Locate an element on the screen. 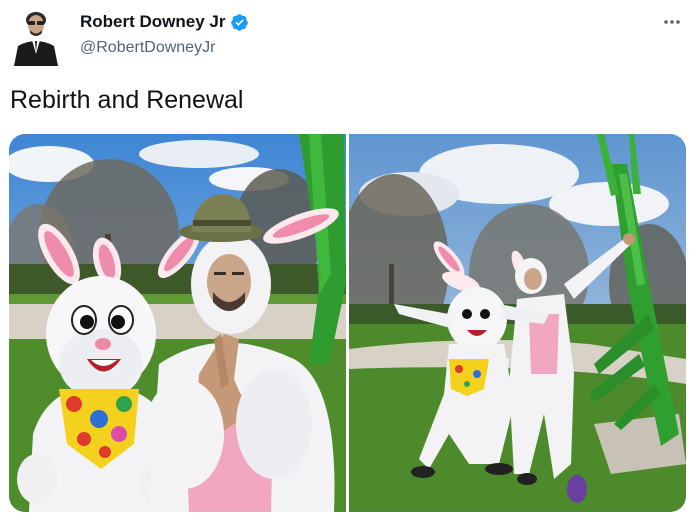  avatar is located at coordinates (38, 36).